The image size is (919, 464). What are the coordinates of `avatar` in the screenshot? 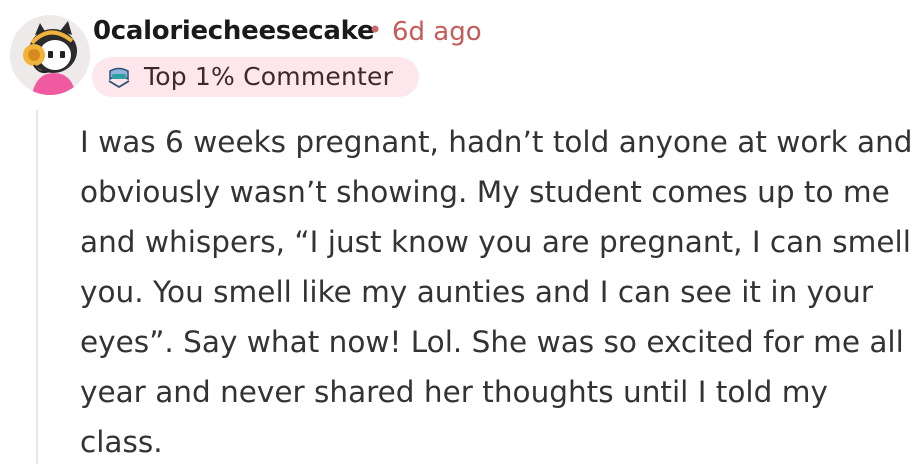 It's located at (50, 55).